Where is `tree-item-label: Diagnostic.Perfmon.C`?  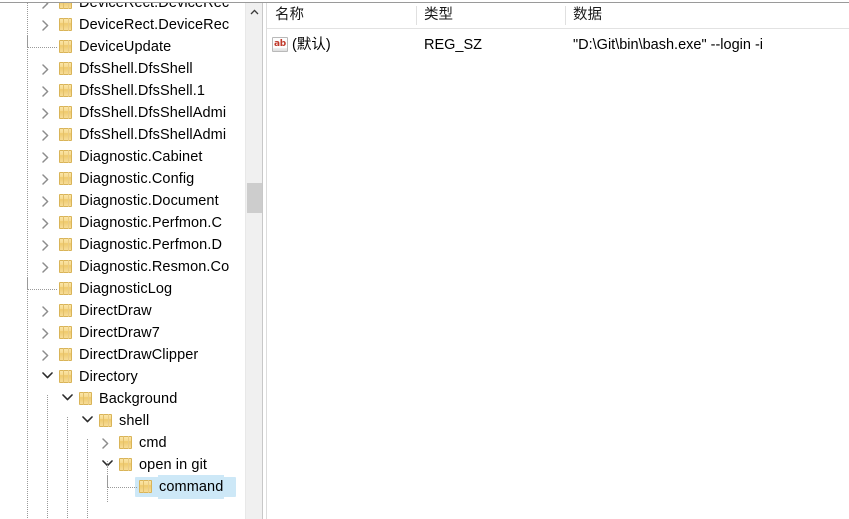
tree-item-label: Diagnostic.Perfmon.C is located at coordinates (151, 223).